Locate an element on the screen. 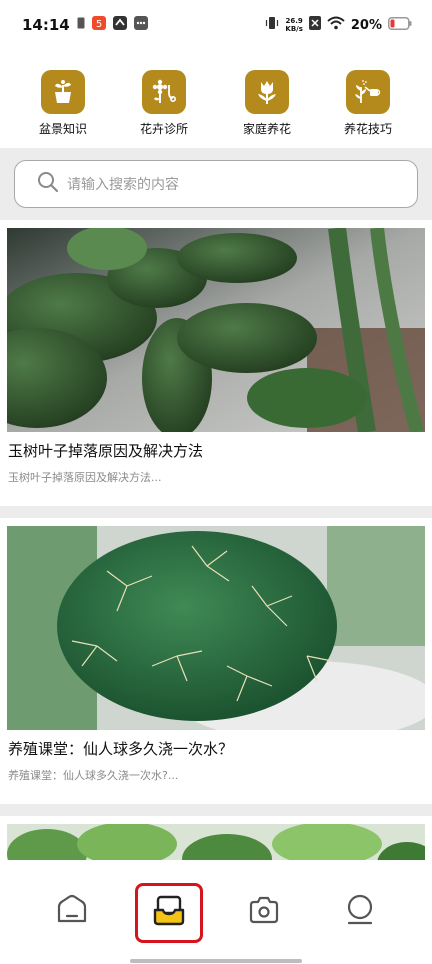 The height and width of the screenshot is (964, 432). tulip-icon is located at coordinates (267, 92).